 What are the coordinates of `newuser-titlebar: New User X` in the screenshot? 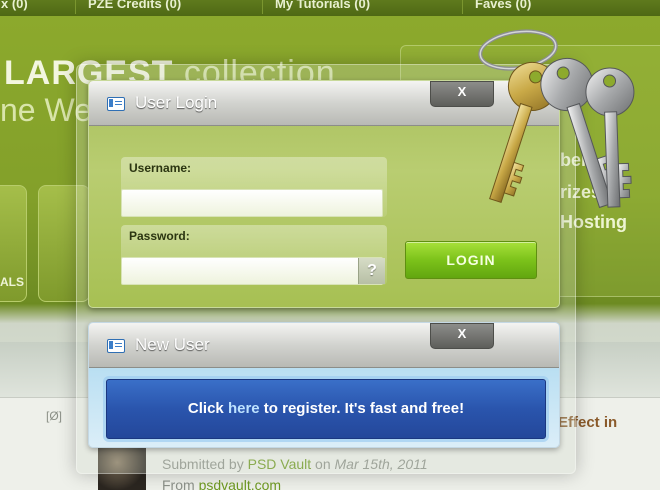 It's located at (324, 345).